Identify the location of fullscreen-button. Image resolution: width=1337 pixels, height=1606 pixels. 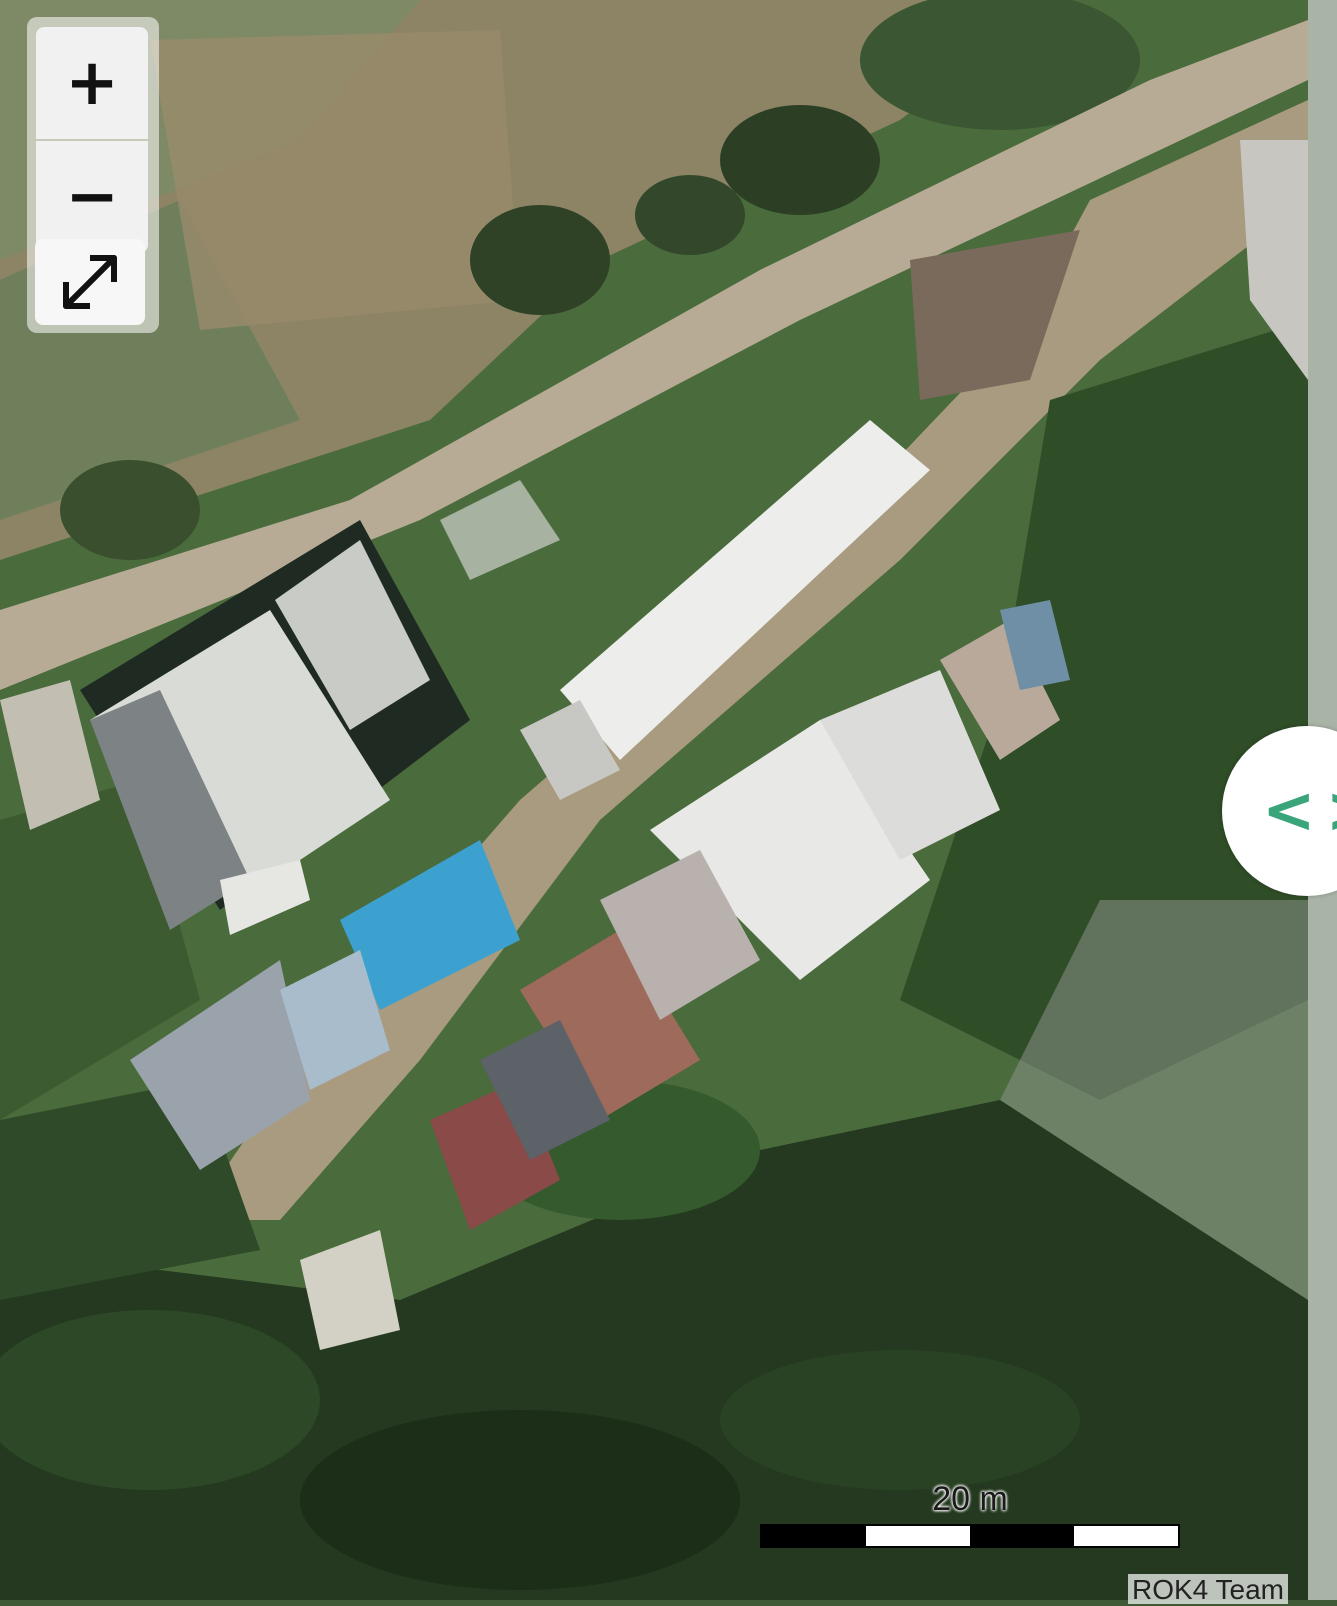
(90, 282).